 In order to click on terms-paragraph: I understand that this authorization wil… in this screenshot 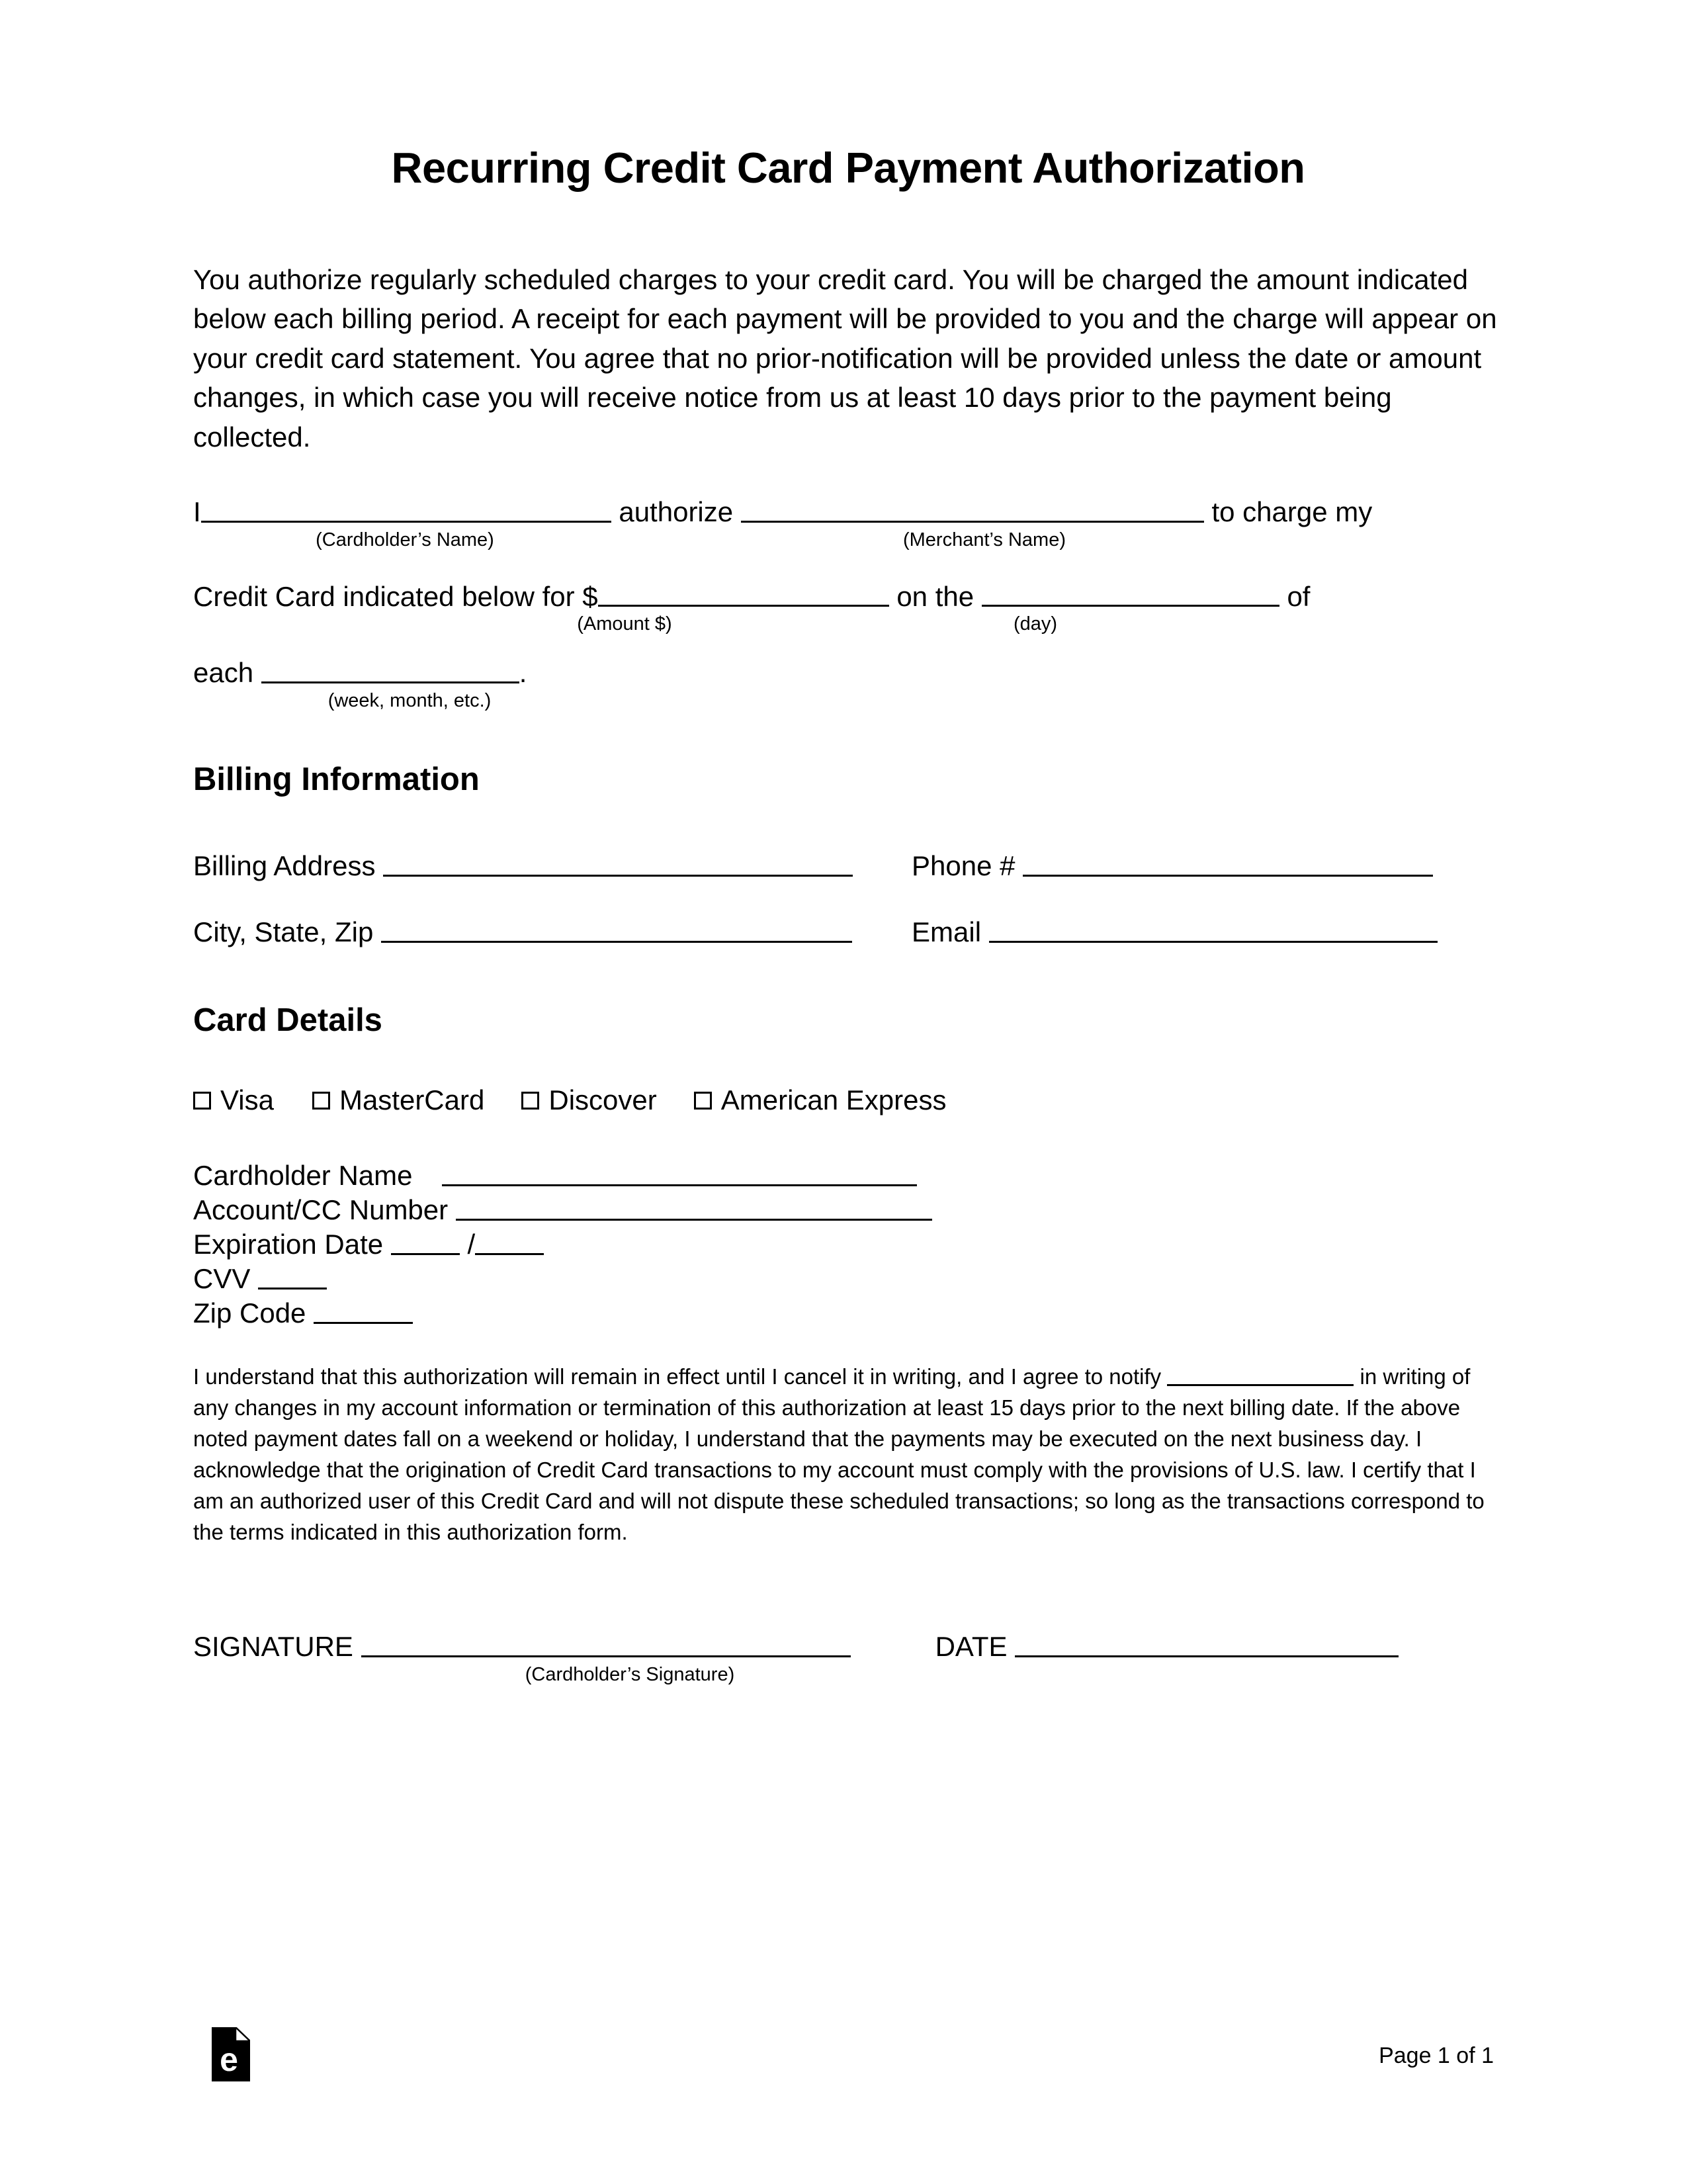, I will do `click(848, 1455)`.